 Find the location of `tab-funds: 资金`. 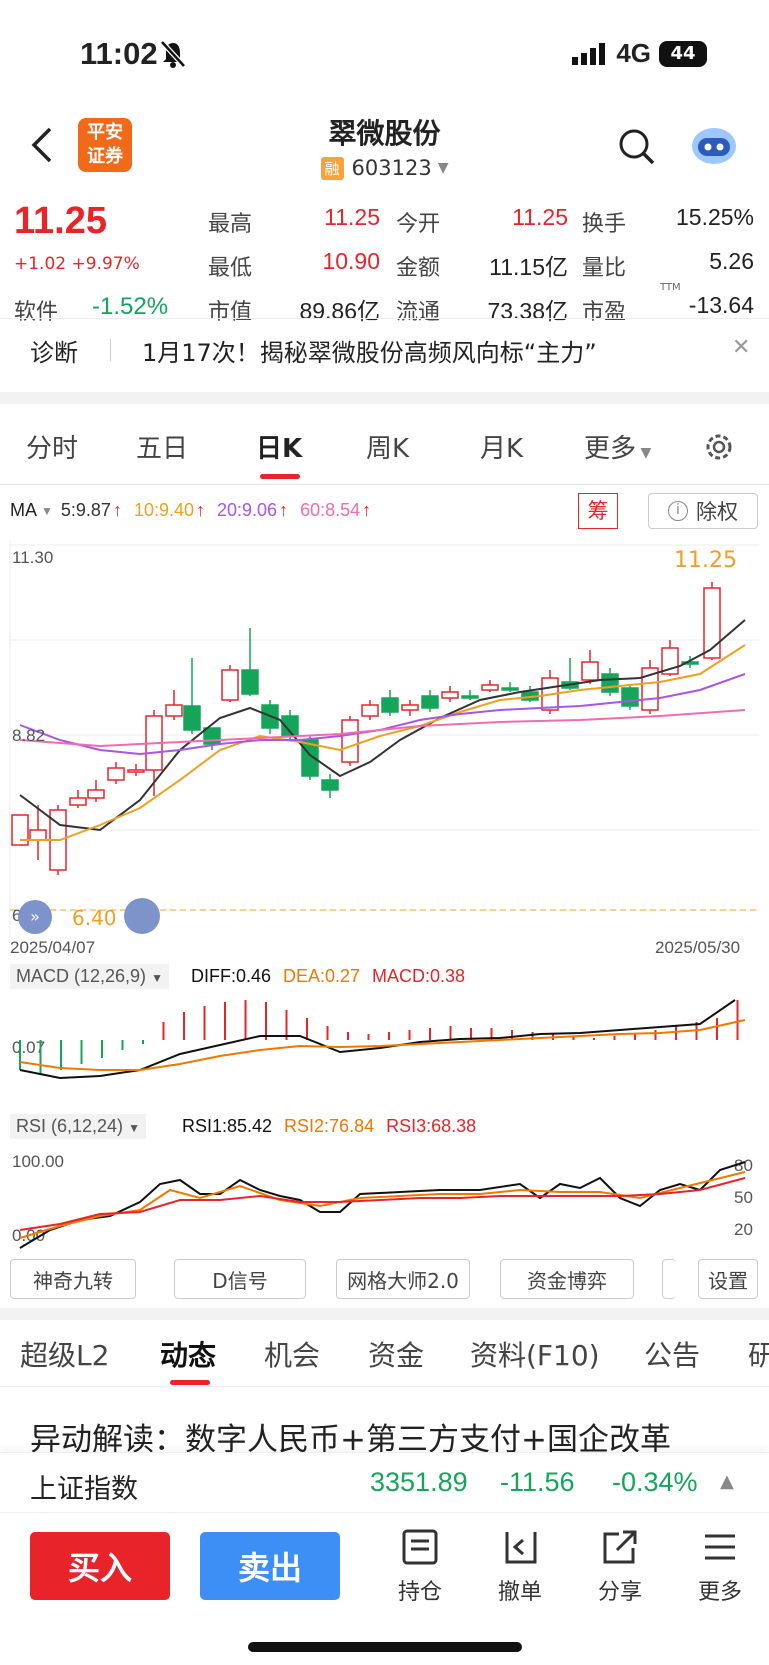

tab-funds: 资金 is located at coordinates (396, 1354).